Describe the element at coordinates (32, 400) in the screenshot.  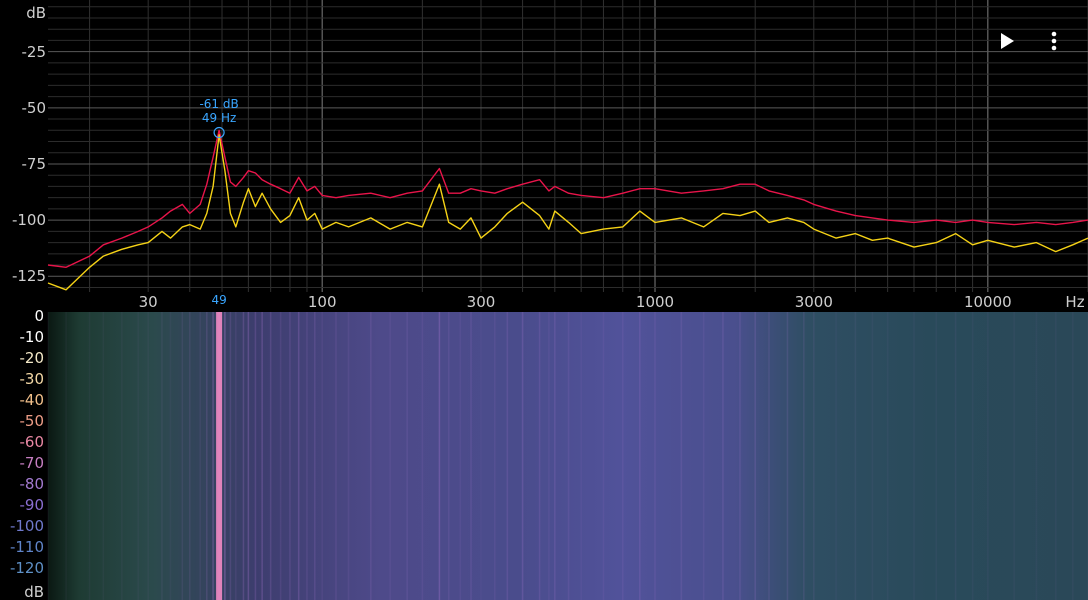
I see `spectrogram-scale-label: -40` at that location.